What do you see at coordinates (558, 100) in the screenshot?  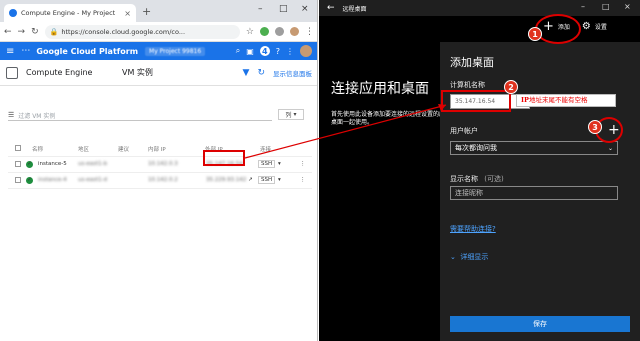 I see `note-text: 地址末尾不能有空格` at bounding box center [558, 100].